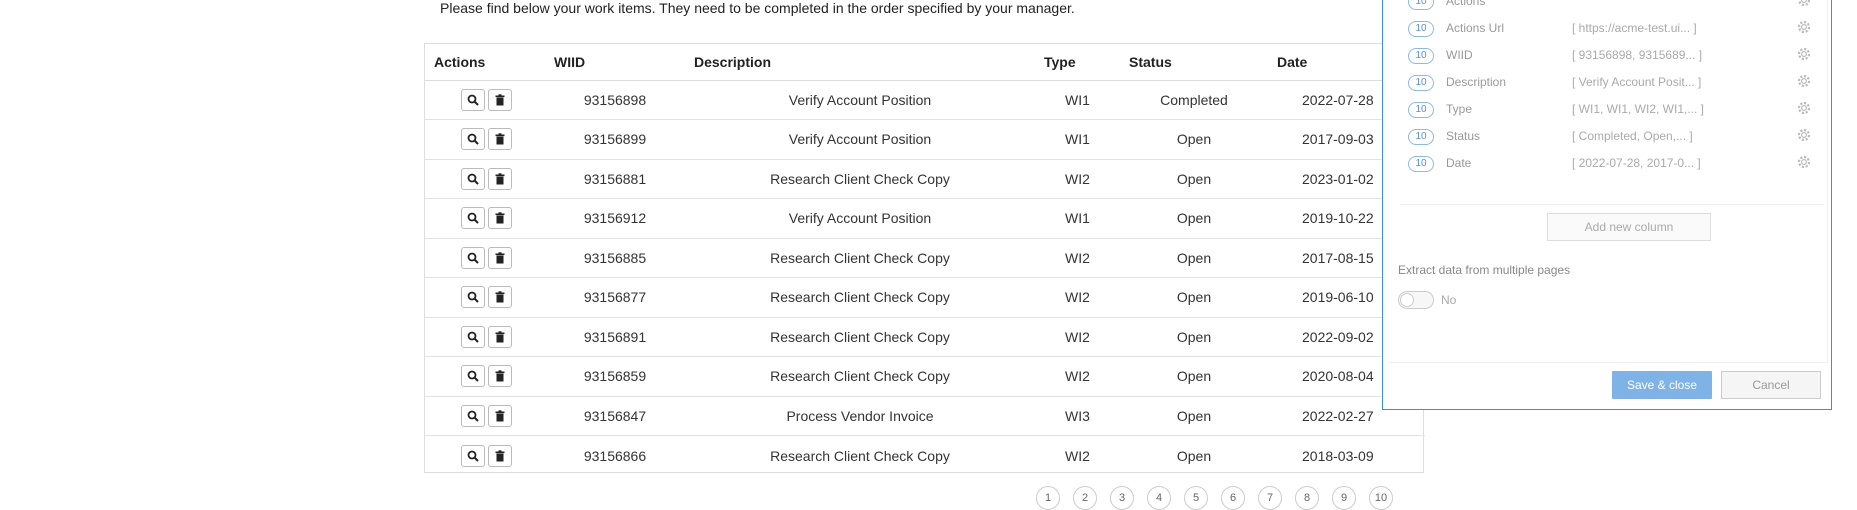 The height and width of the screenshot is (510, 1857). I want to click on page-button: 9, so click(1344, 498).